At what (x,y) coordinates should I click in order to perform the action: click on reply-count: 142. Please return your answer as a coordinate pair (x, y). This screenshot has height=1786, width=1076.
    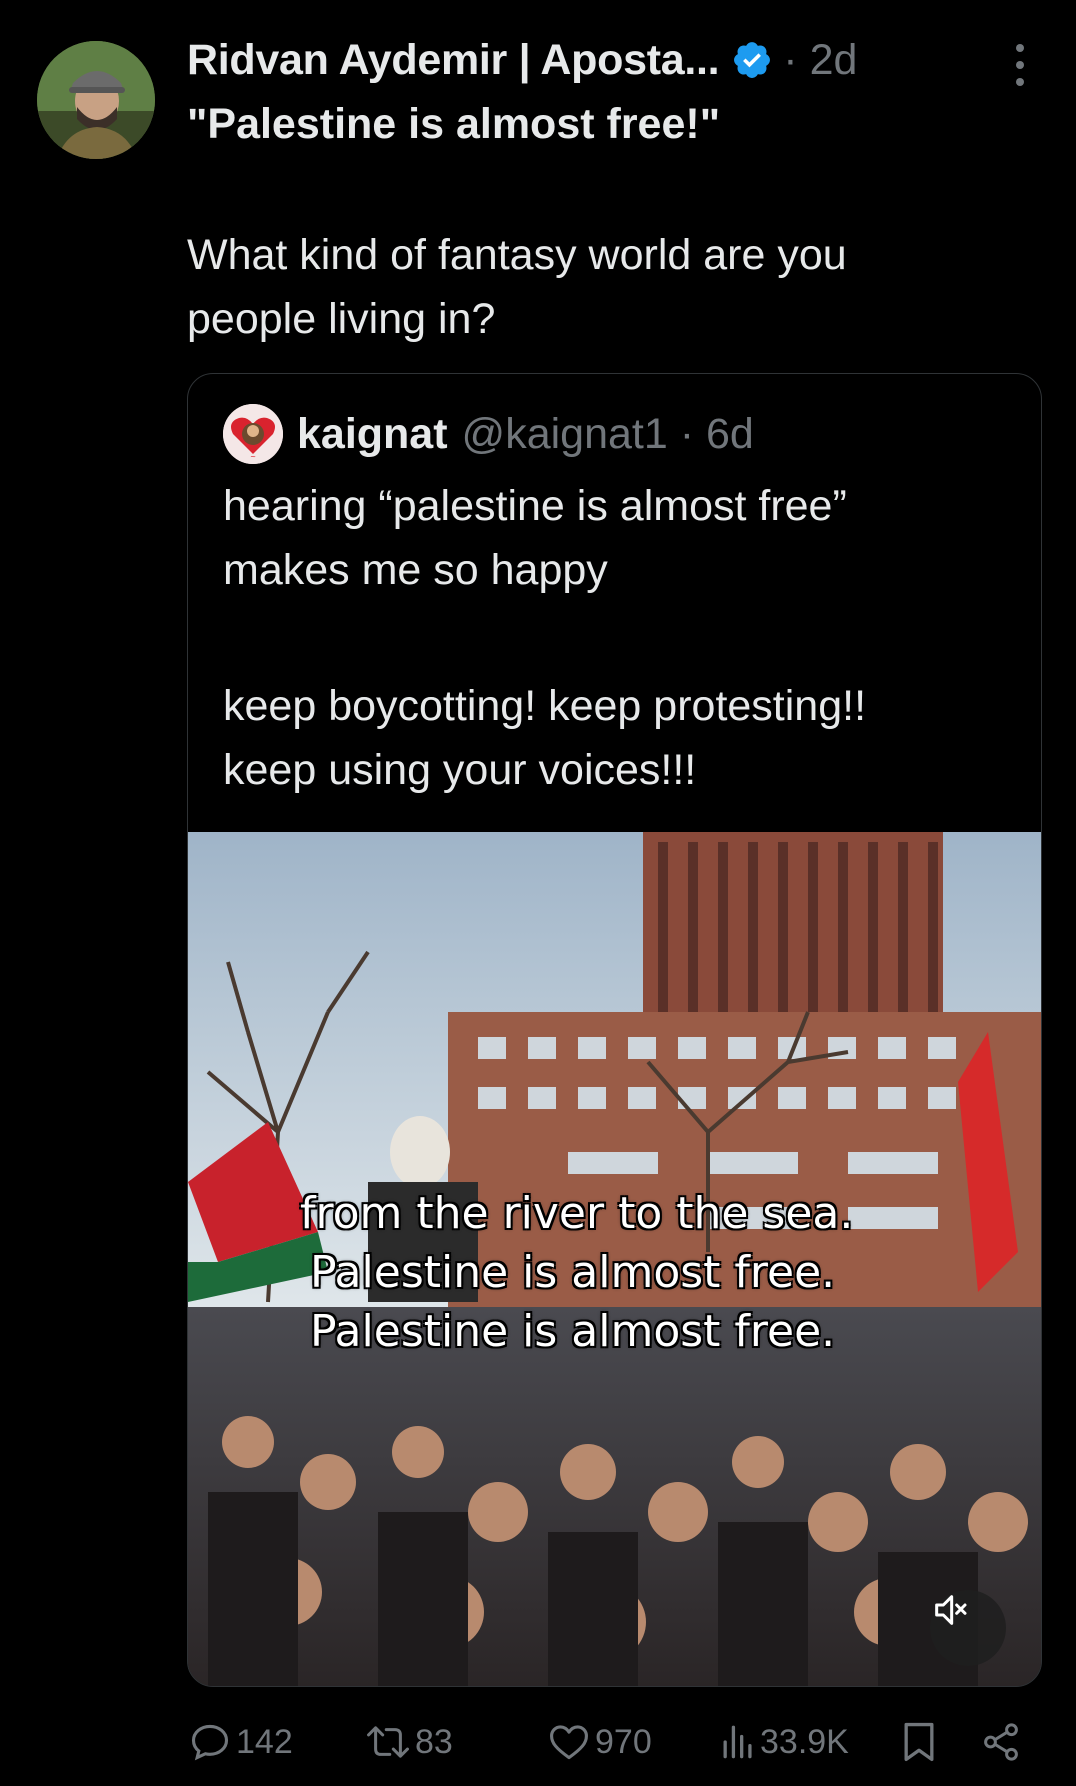
    Looking at the image, I should click on (264, 1741).